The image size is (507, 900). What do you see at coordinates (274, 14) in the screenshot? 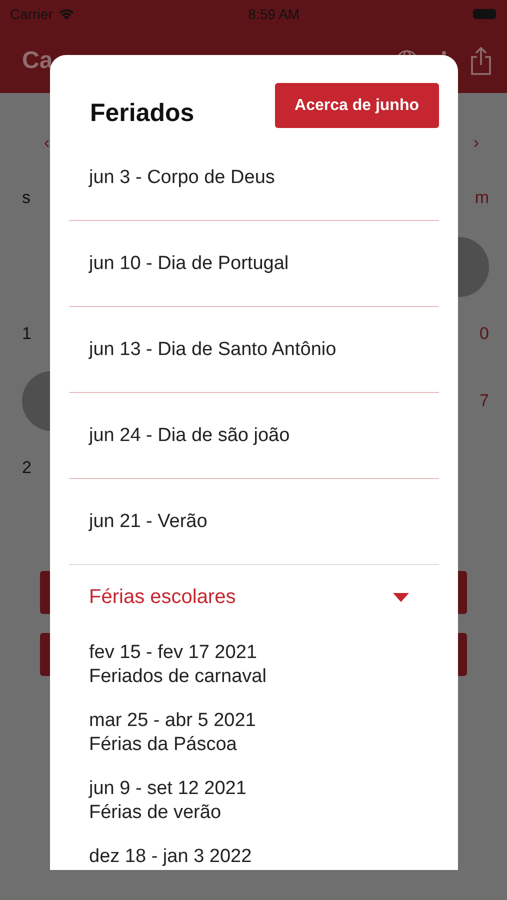
I see `clock: 8:59 AM` at bounding box center [274, 14].